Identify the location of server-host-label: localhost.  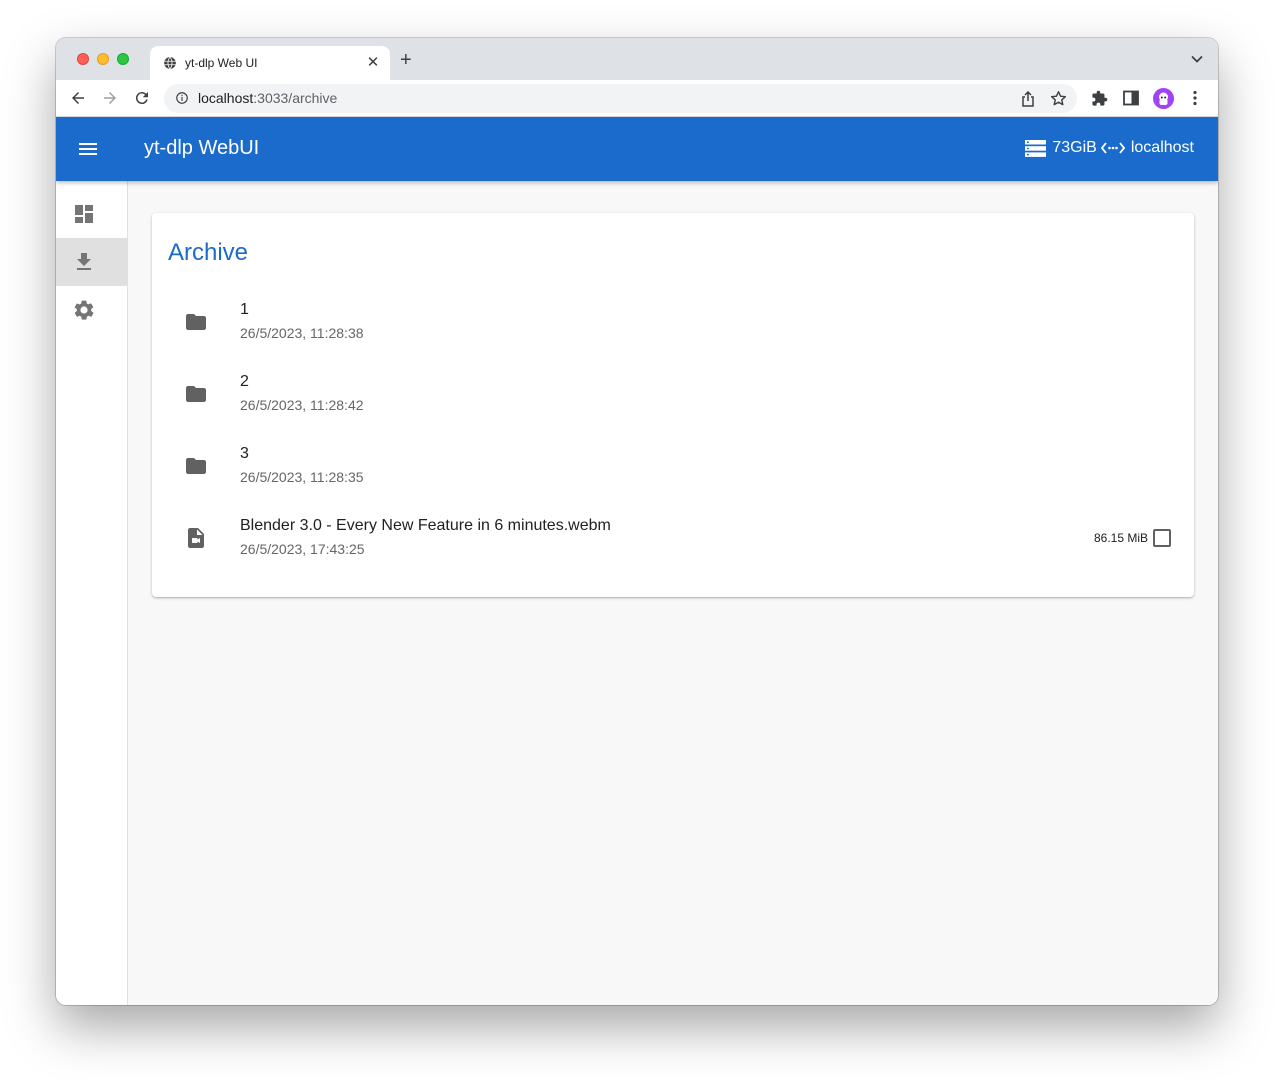
(1162, 147).